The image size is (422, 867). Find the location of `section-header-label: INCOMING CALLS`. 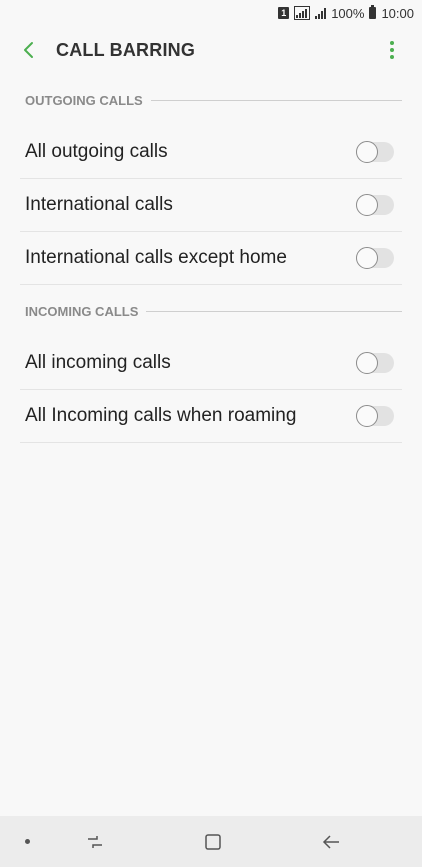

section-header-label: INCOMING CALLS is located at coordinates (82, 311).